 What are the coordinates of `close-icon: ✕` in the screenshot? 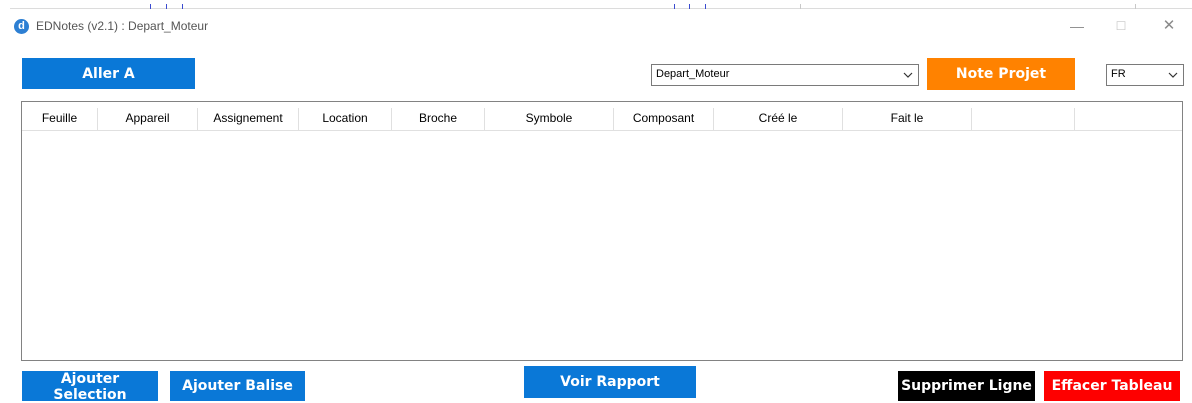 It's located at (1169, 26).